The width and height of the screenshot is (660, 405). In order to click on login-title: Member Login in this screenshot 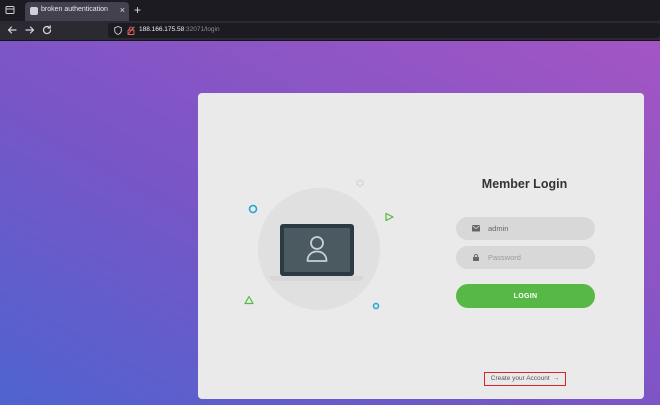, I will do `click(524, 184)`.